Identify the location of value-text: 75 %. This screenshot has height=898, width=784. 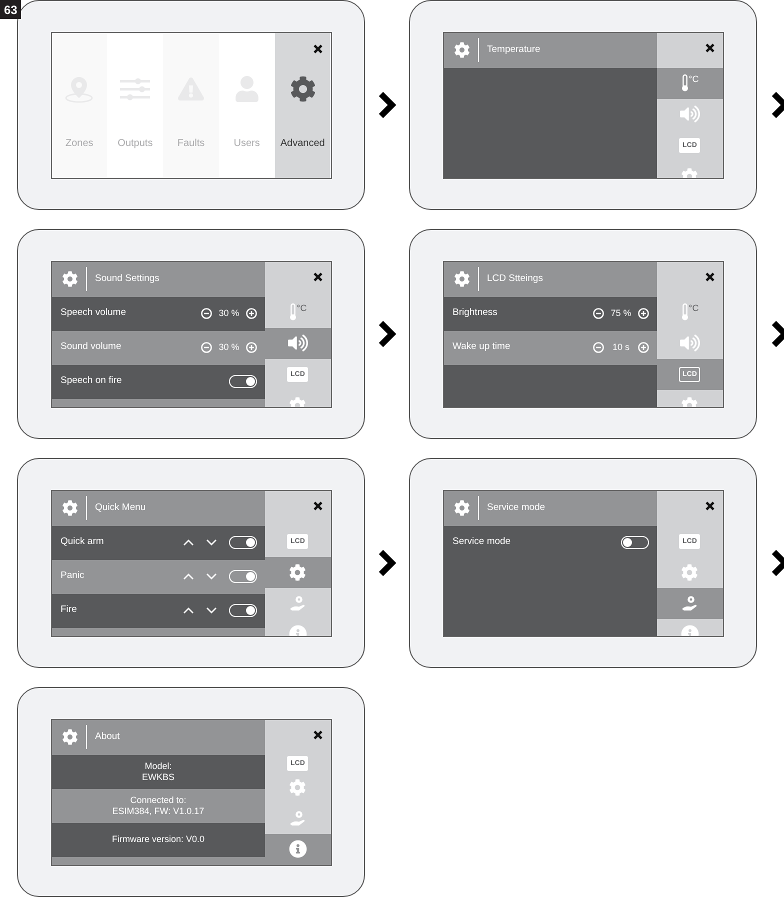
(621, 313).